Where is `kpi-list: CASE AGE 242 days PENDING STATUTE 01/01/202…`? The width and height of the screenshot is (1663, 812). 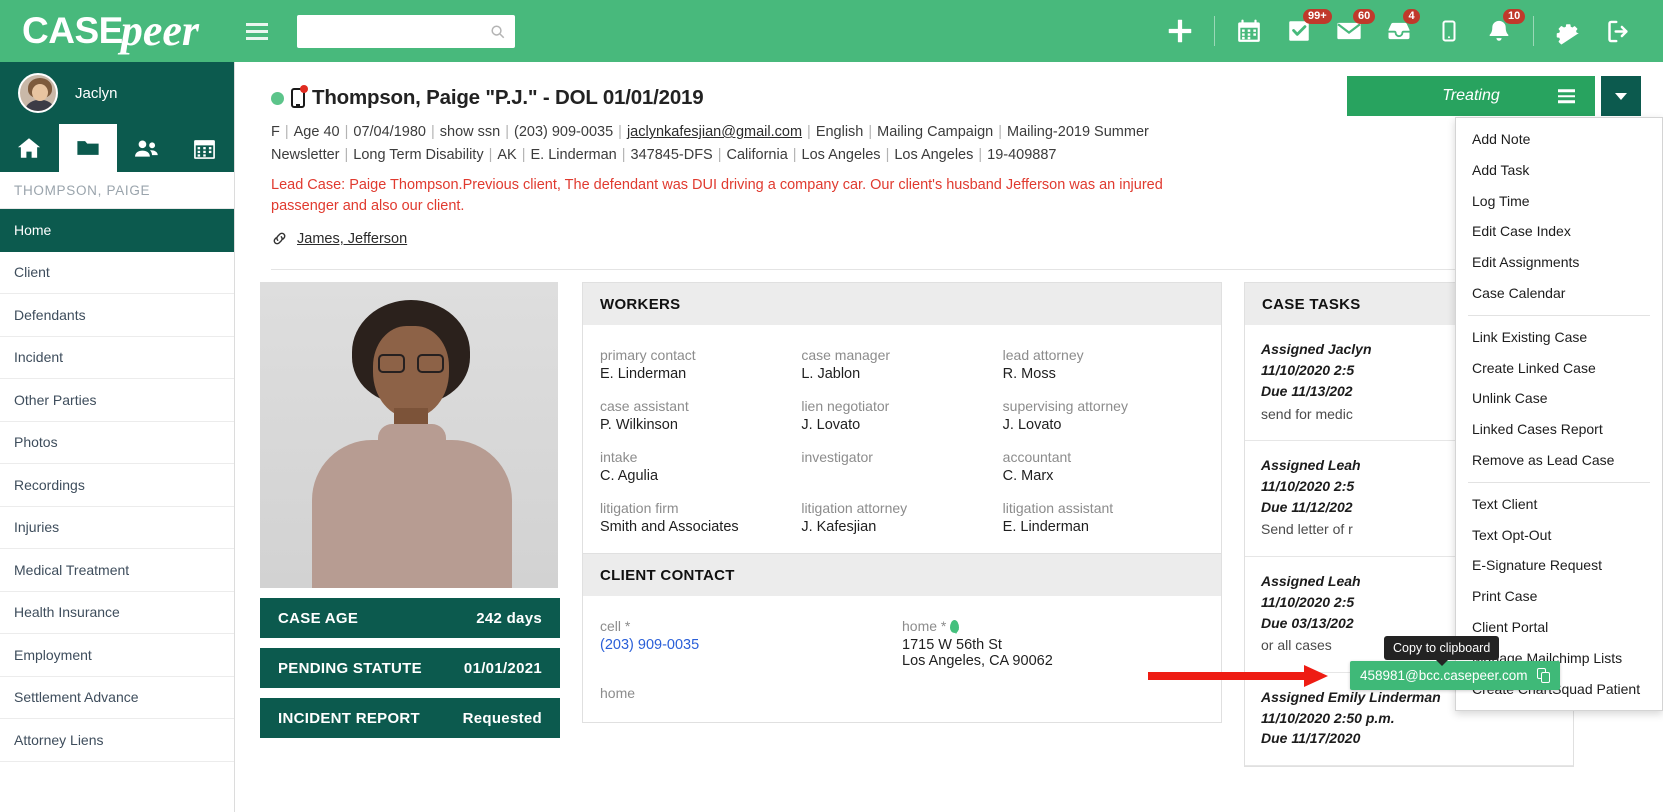
kpi-list: CASE AGE 242 days PENDING STATUTE 01/01/202… is located at coordinates (410, 668).